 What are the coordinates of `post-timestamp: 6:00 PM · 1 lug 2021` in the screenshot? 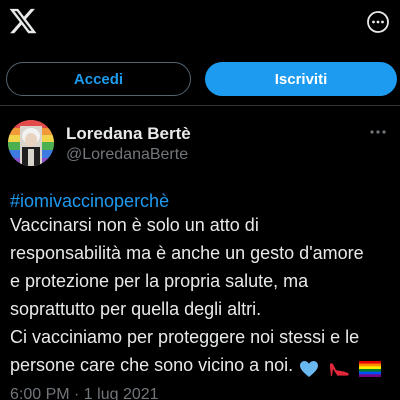 It's located at (84, 393).